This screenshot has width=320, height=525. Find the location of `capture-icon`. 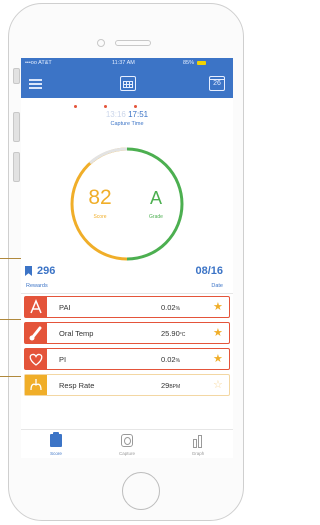

capture-icon is located at coordinates (127, 440).